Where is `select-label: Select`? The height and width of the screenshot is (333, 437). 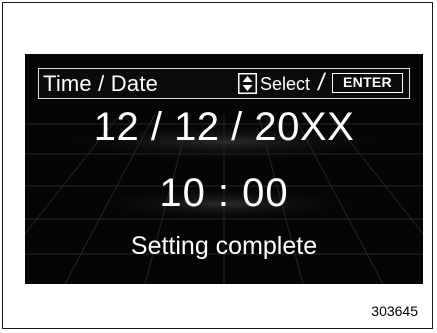
select-label: Select is located at coordinates (285, 84).